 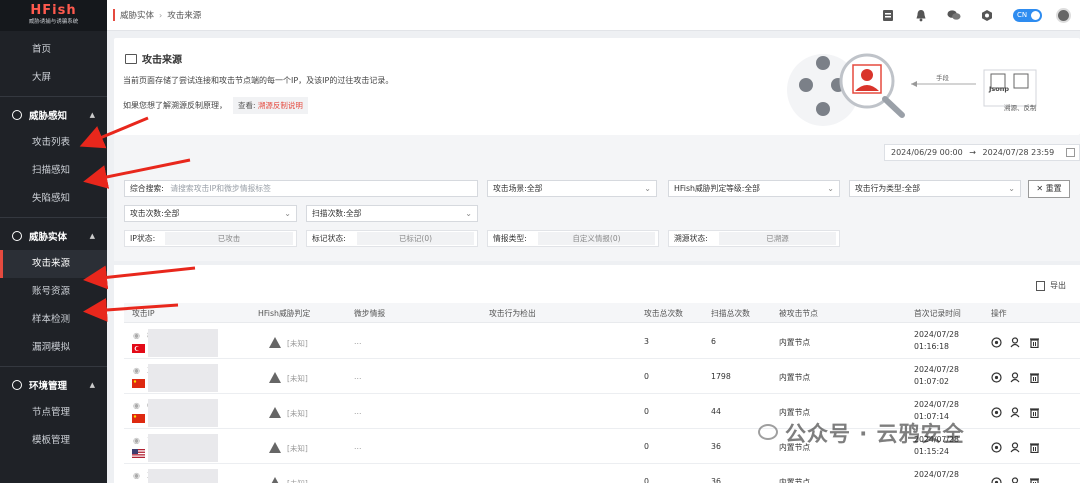 What do you see at coordinates (392, 213) in the screenshot?
I see `scan-count-select: 扫描次数:全部 ⌄` at bounding box center [392, 213].